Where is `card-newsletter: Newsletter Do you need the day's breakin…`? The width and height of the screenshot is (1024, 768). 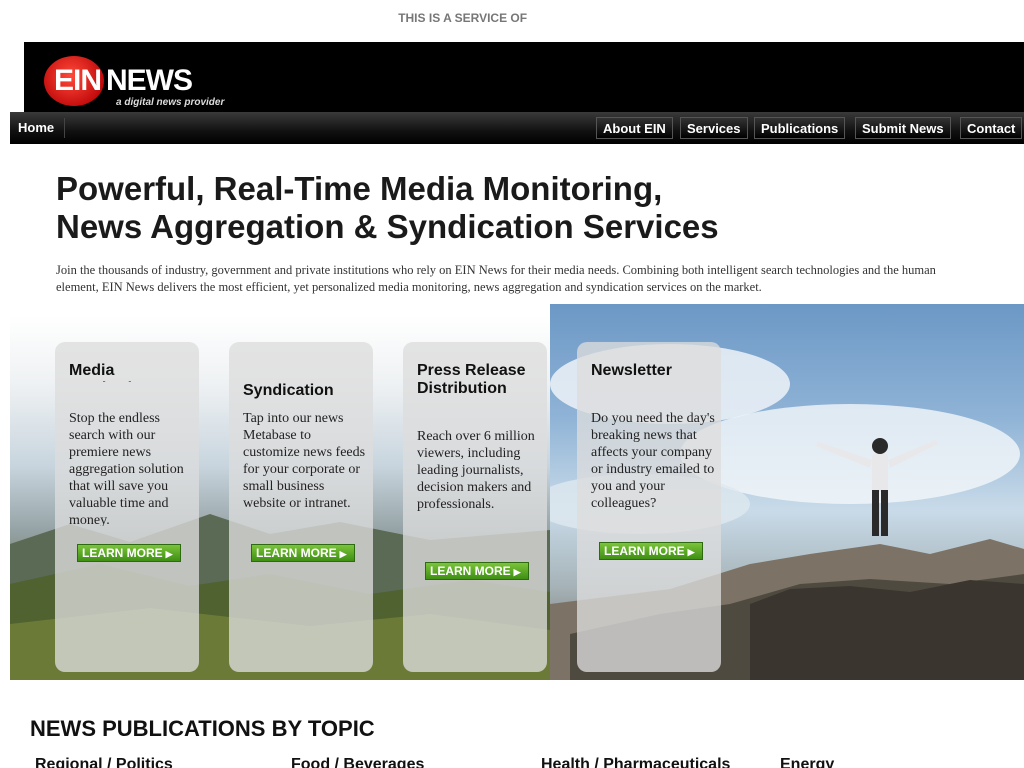
card-newsletter: Newsletter Do you need the day's breakin… is located at coordinates (649, 507).